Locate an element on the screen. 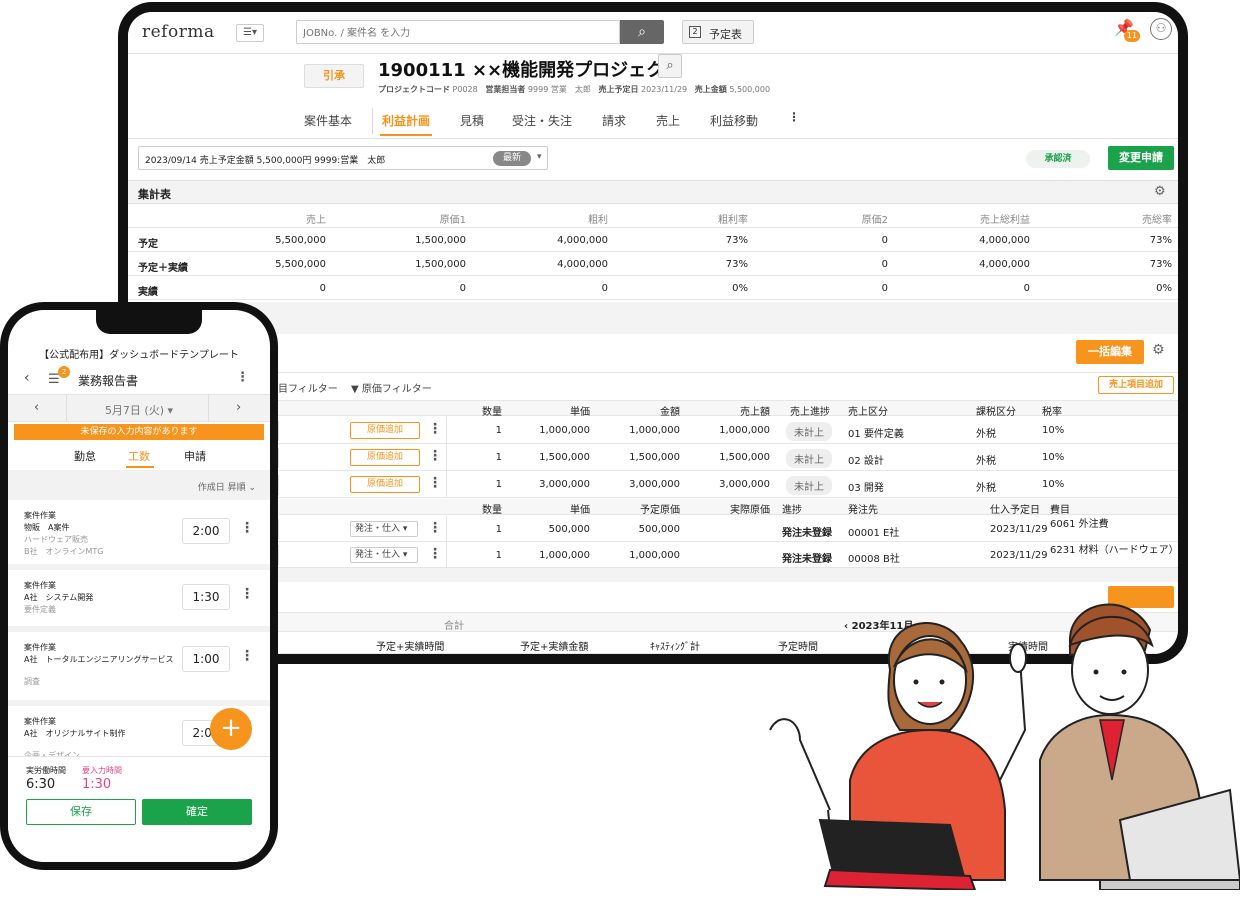  planned-cost-cell: 500,000 is located at coordinates (659, 529).